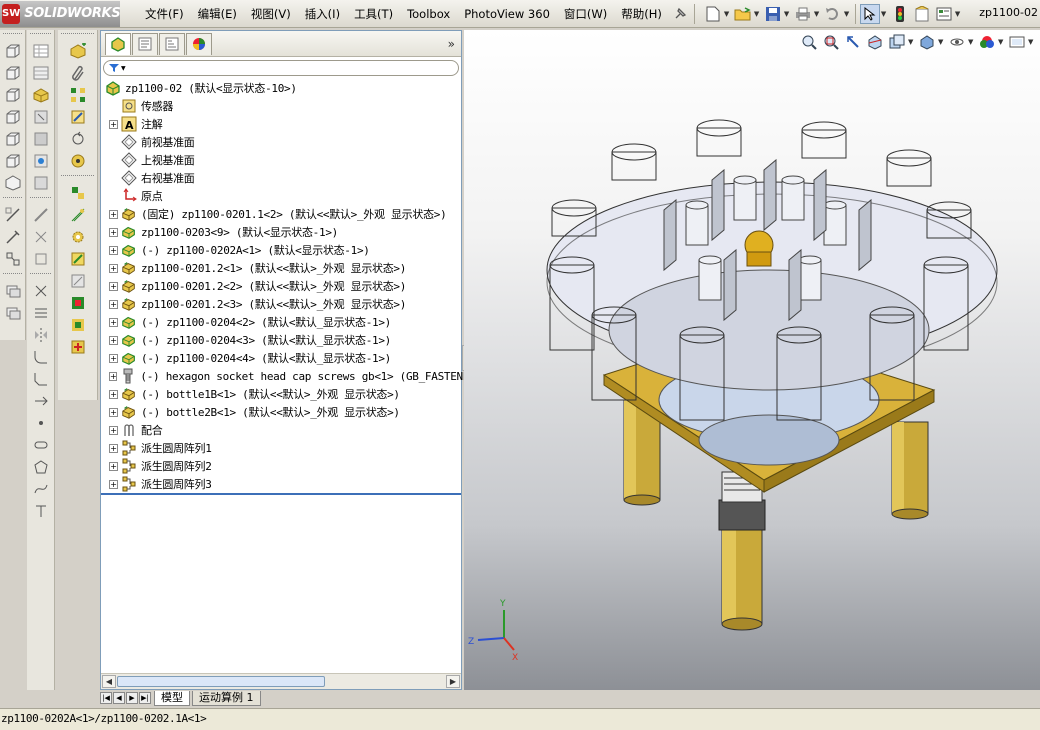 The image size is (1040, 730). Describe the element at coordinates (217, 14) in the screenshot. I see `menu-edit: 编辑(E)` at that location.